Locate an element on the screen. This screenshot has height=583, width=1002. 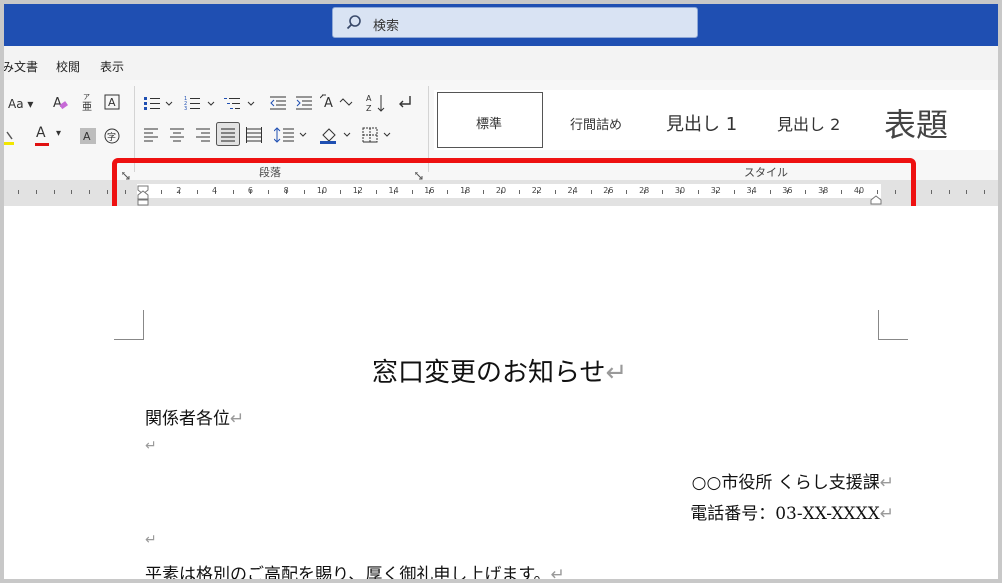
highlight-color-icon is located at coordinates (12, 137).